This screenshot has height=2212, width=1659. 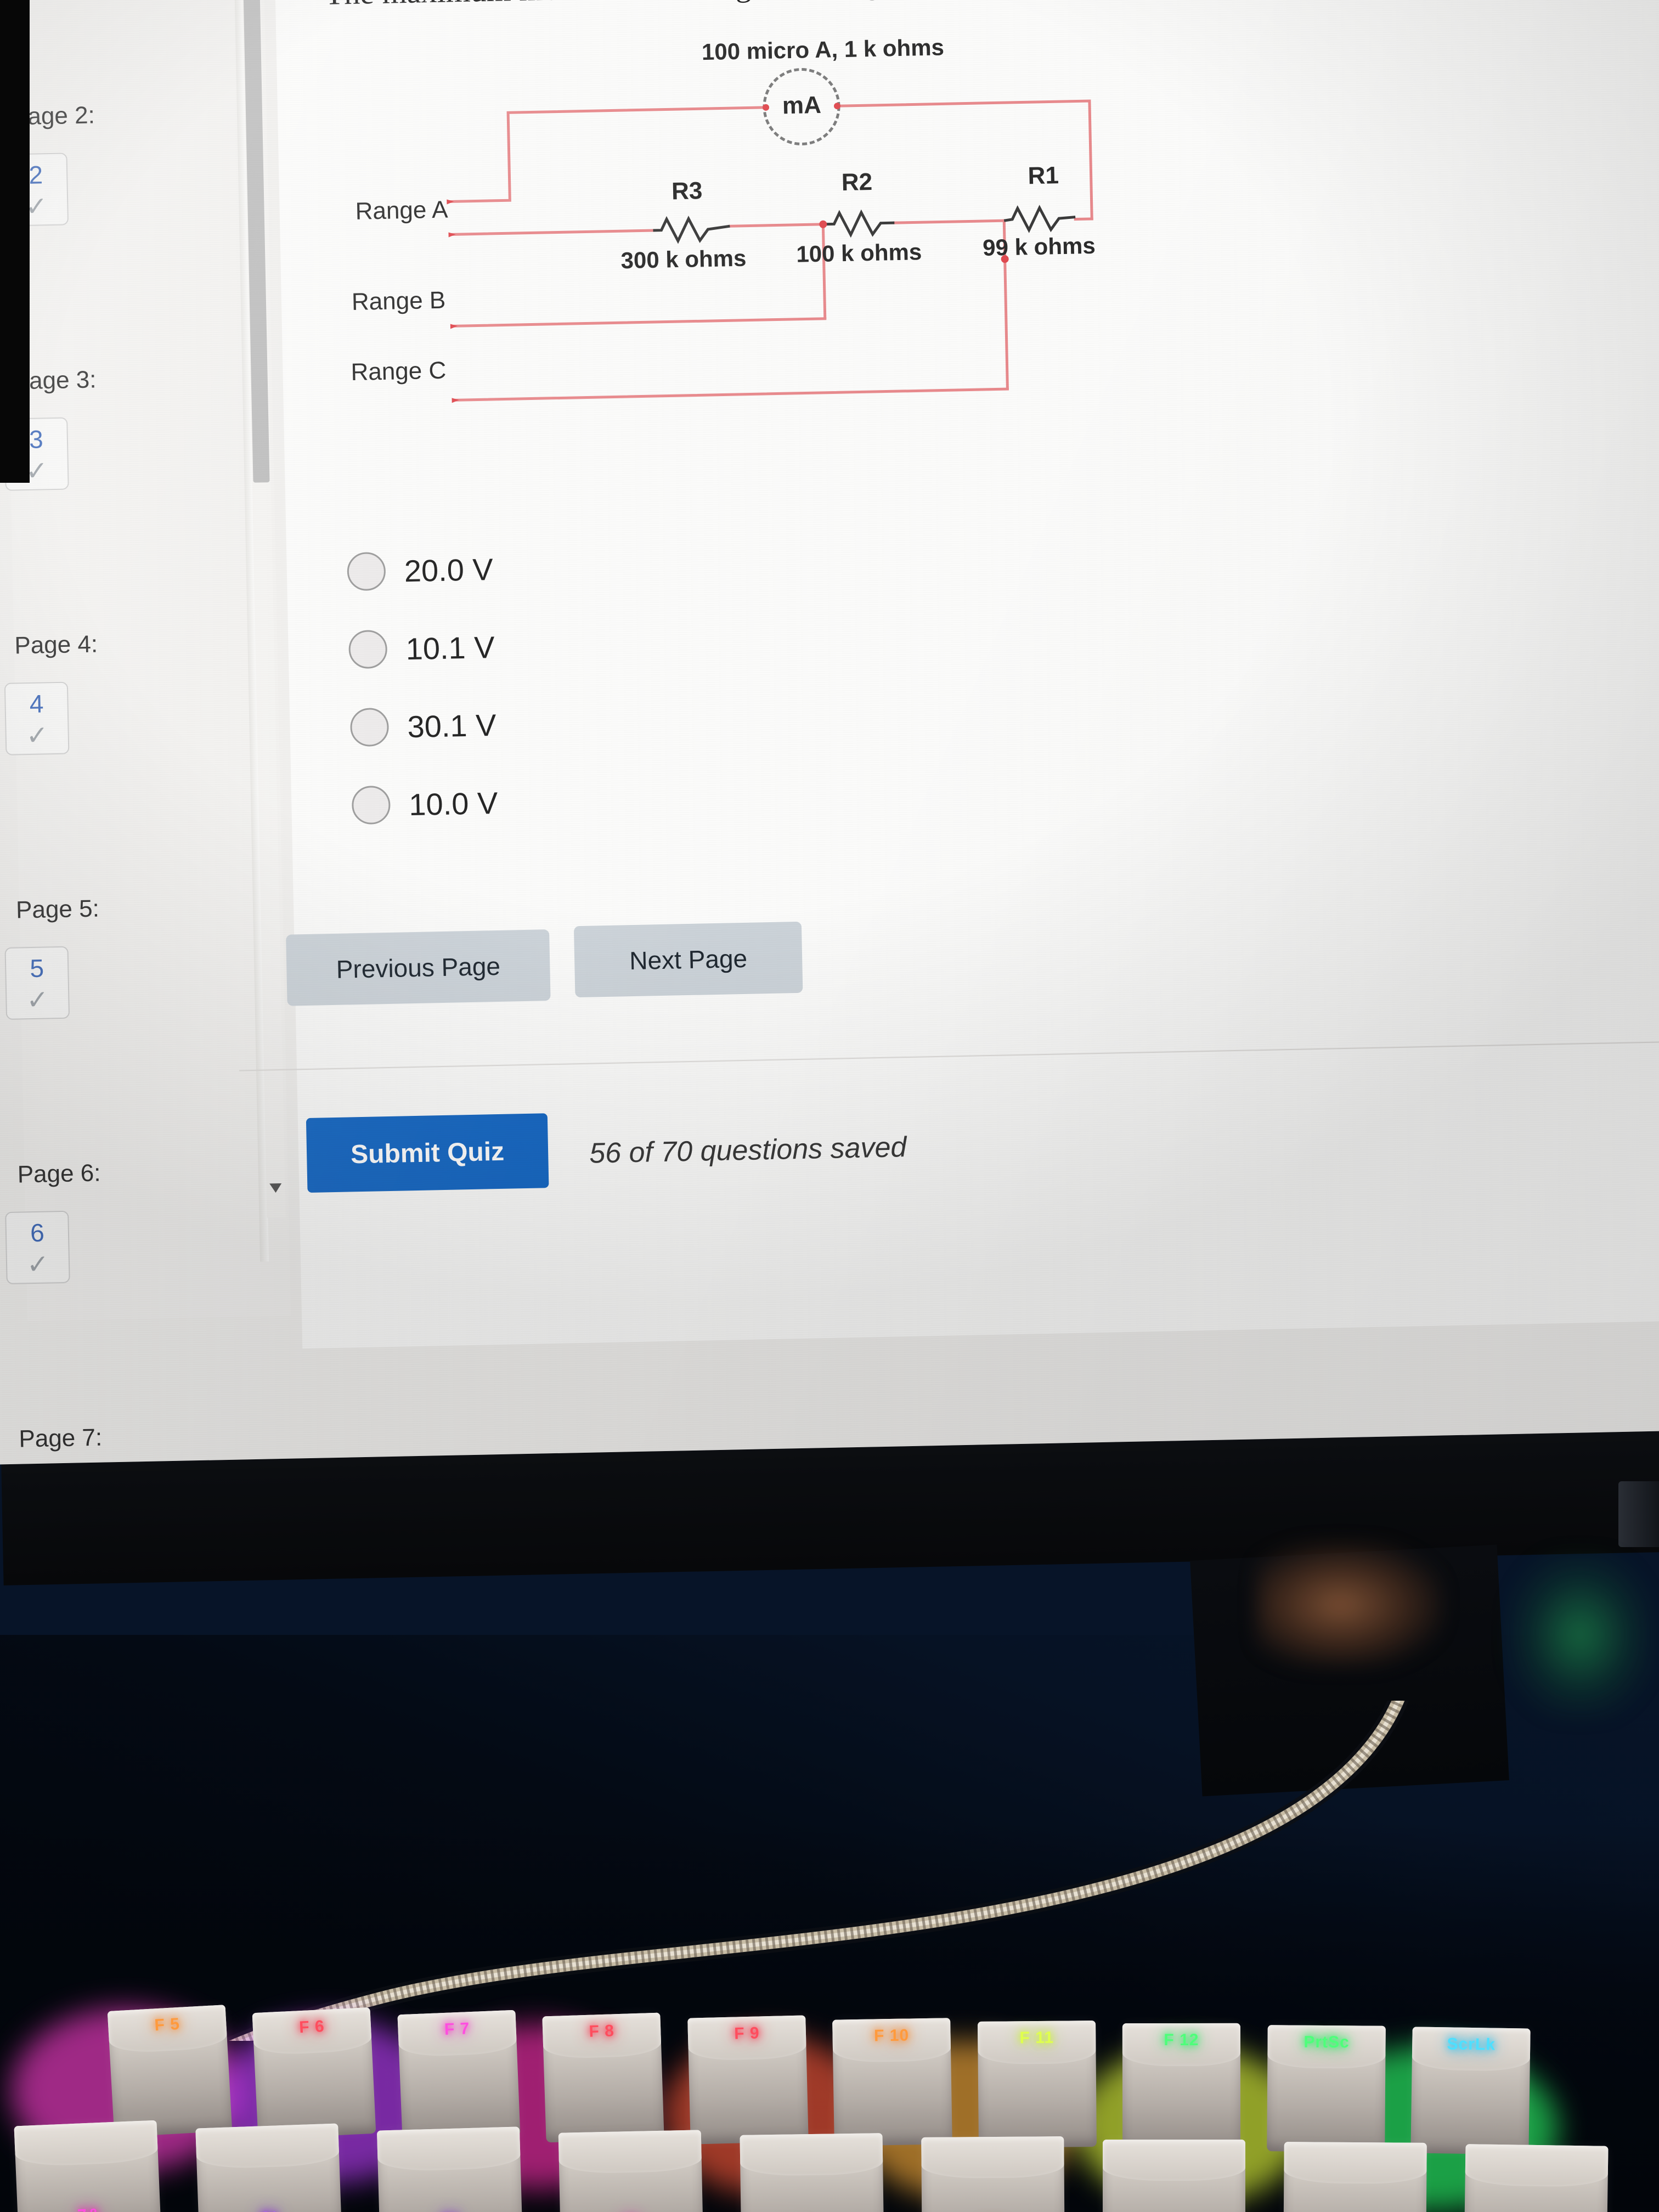 I want to click on keyboard-key-label: ScrLk, so click(x=1472, y=2044).